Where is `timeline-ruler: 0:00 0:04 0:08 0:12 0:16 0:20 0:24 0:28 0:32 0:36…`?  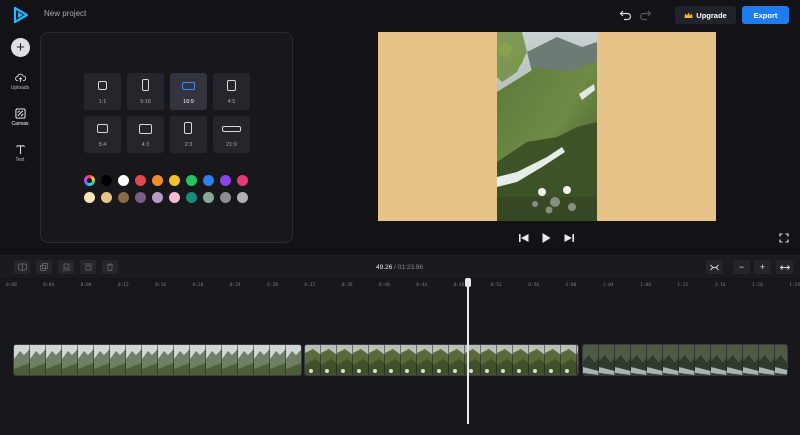 timeline-ruler: 0:00 0:04 0:08 0:12 0:16 0:20 0:24 0:28 0:32 0:36… is located at coordinates (400, 286).